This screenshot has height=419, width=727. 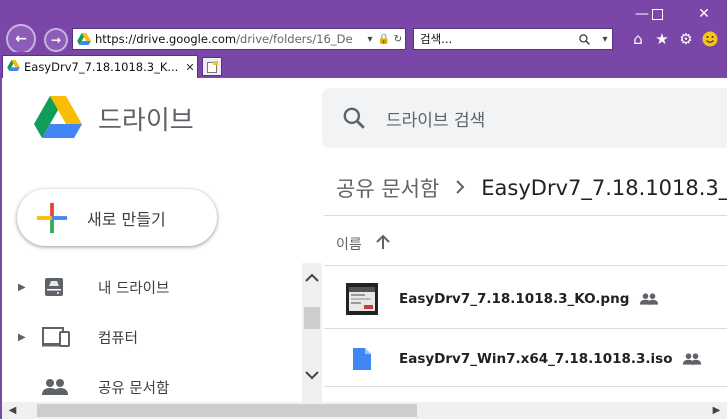 I want to click on file-name: EasyDrv7_Win7.x64_7.18.1018.3.iso, so click(x=535, y=359).